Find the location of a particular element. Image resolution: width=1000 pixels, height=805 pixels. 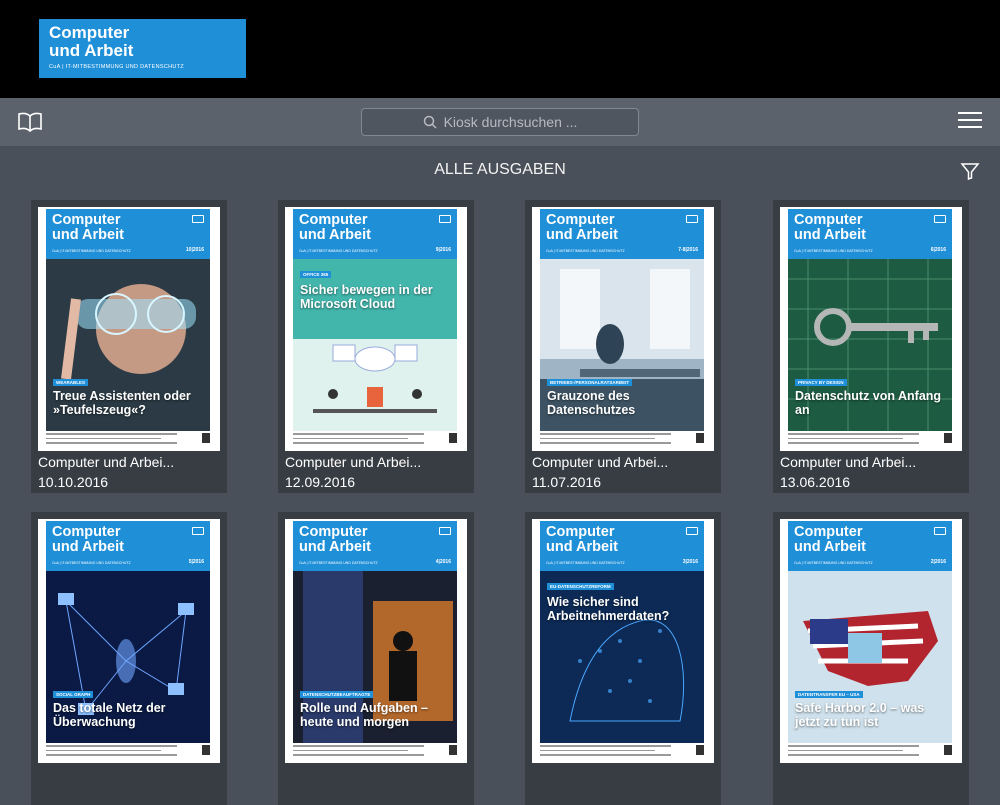

menu-button is located at coordinates (970, 122).